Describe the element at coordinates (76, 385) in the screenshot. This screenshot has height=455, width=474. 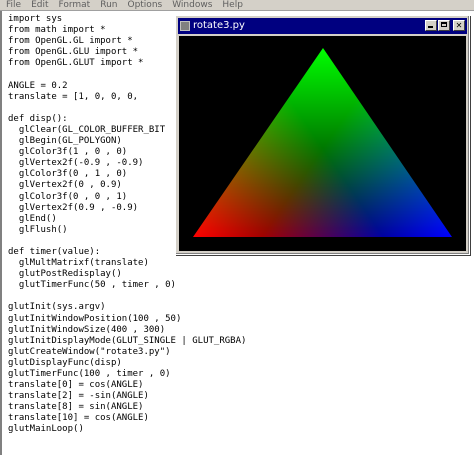
I see `code-line: translate[0] = cos(ANGLE)` at that location.